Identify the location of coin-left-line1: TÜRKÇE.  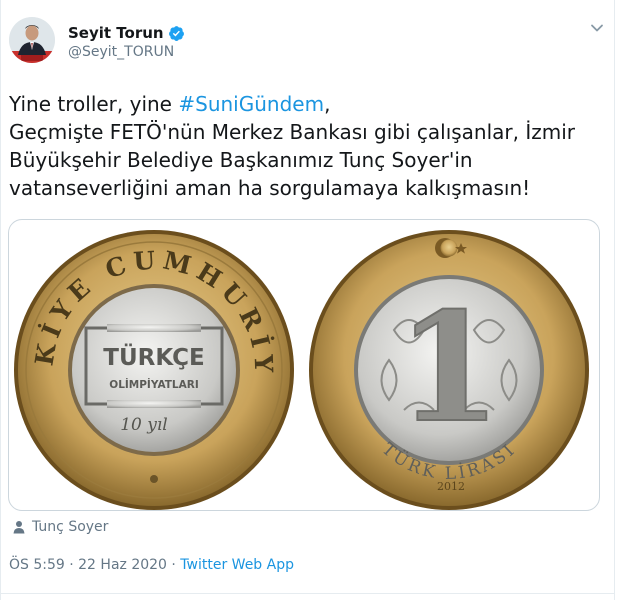
(153, 357).